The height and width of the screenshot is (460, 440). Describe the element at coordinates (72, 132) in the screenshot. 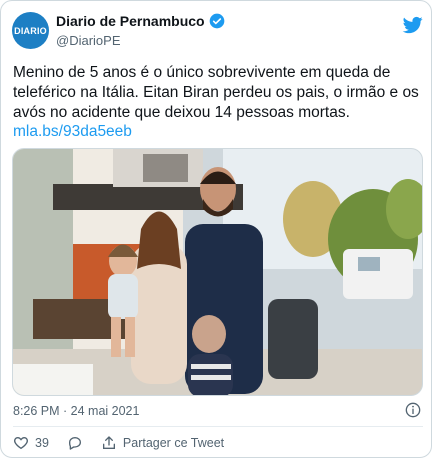

I see `tweet-link: mla.bs/93da5eeb` at that location.